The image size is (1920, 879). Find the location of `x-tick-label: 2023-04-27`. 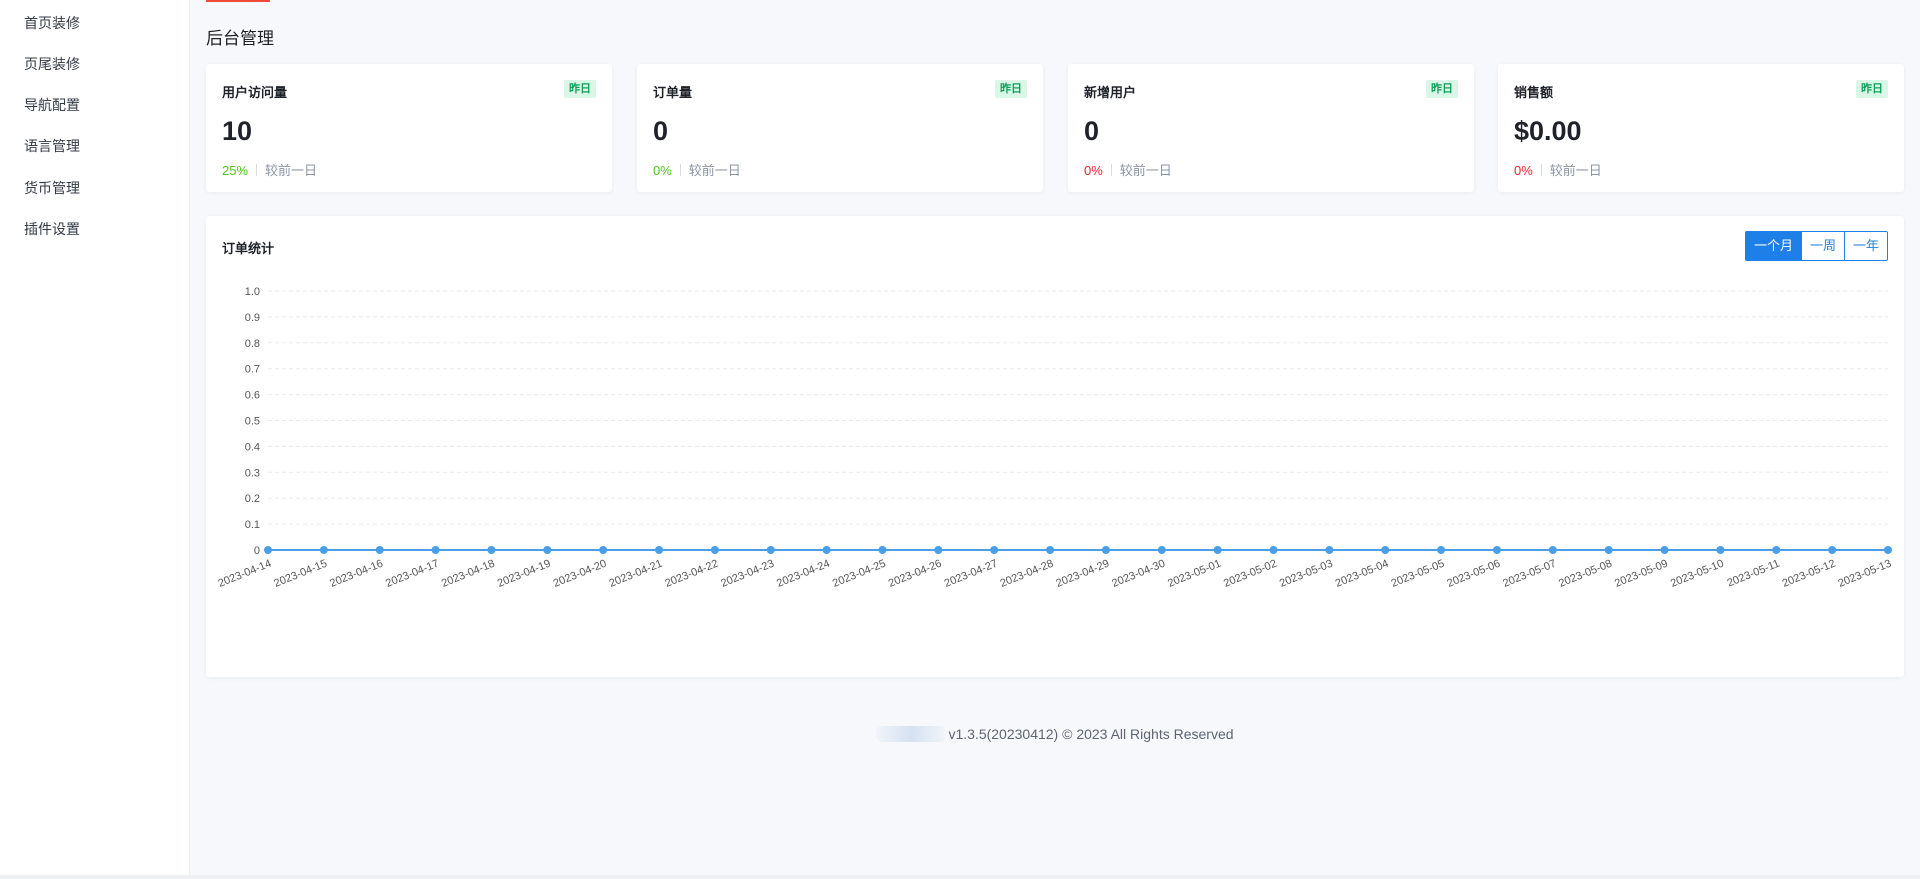

x-tick-label: 2023-04-27 is located at coordinates (971, 574).